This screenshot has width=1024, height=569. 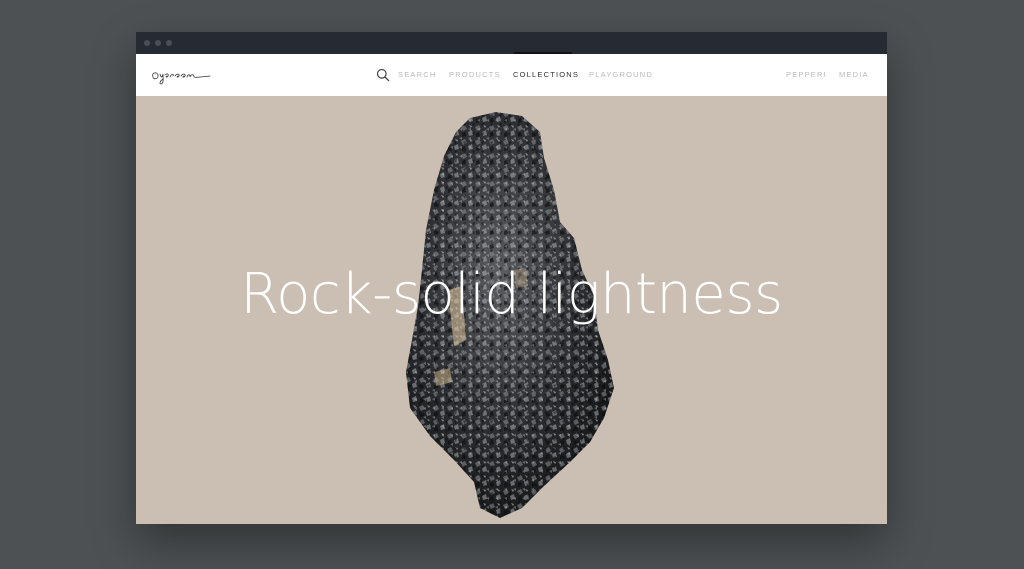 What do you see at coordinates (546, 74) in the screenshot?
I see `nav-collections: COLLECTIONS` at bounding box center [546, 74].